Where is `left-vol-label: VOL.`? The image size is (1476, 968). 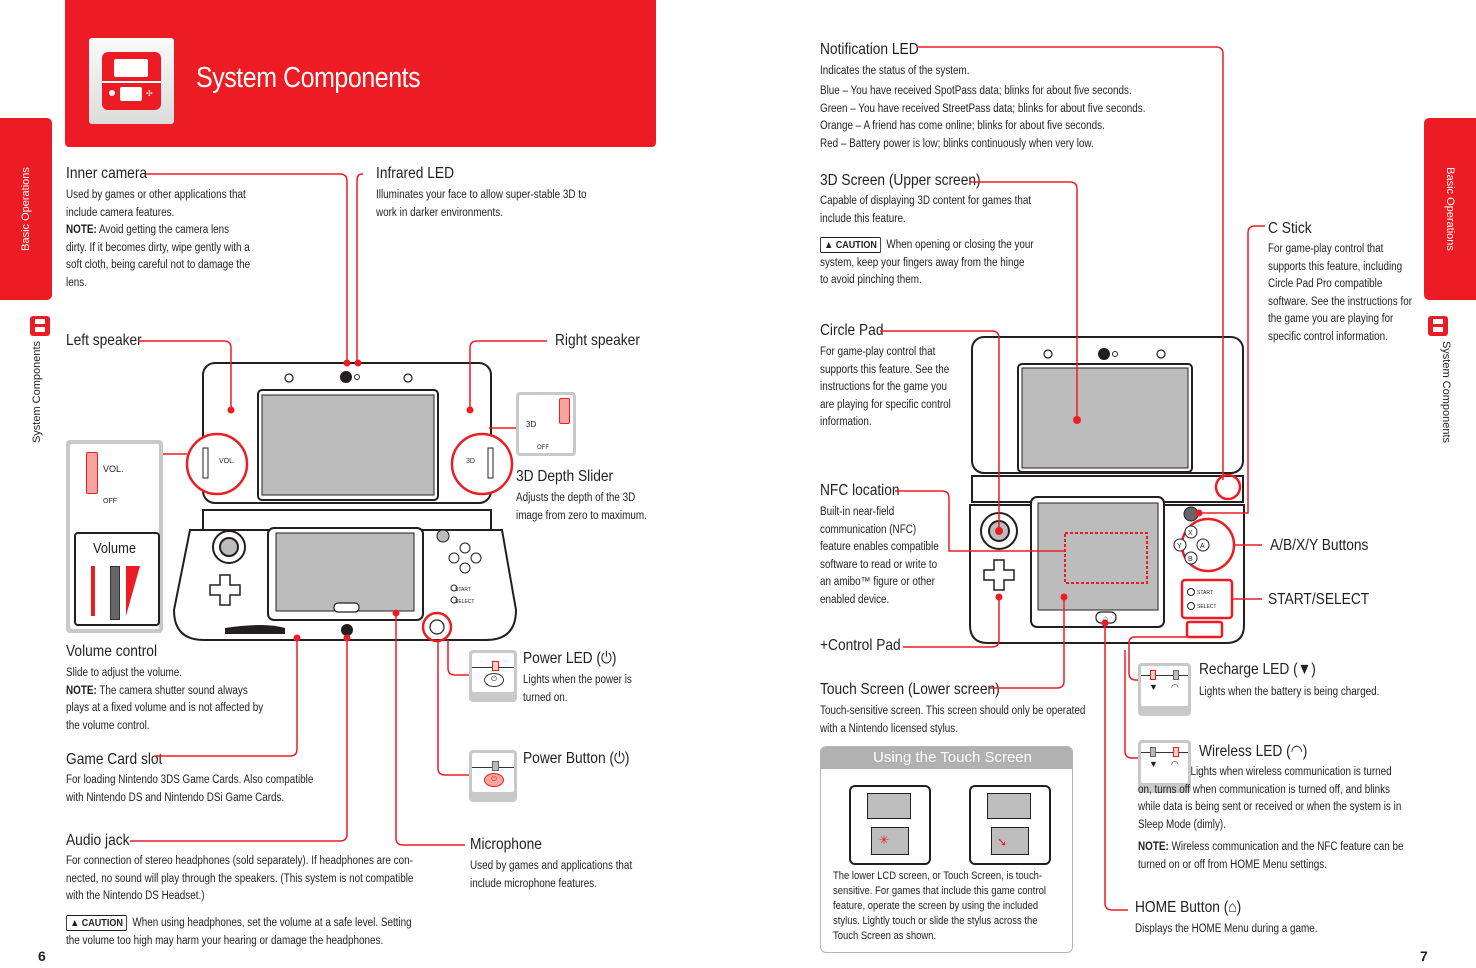 left-vol-label: VOL. is located at coordinates (227, 461).